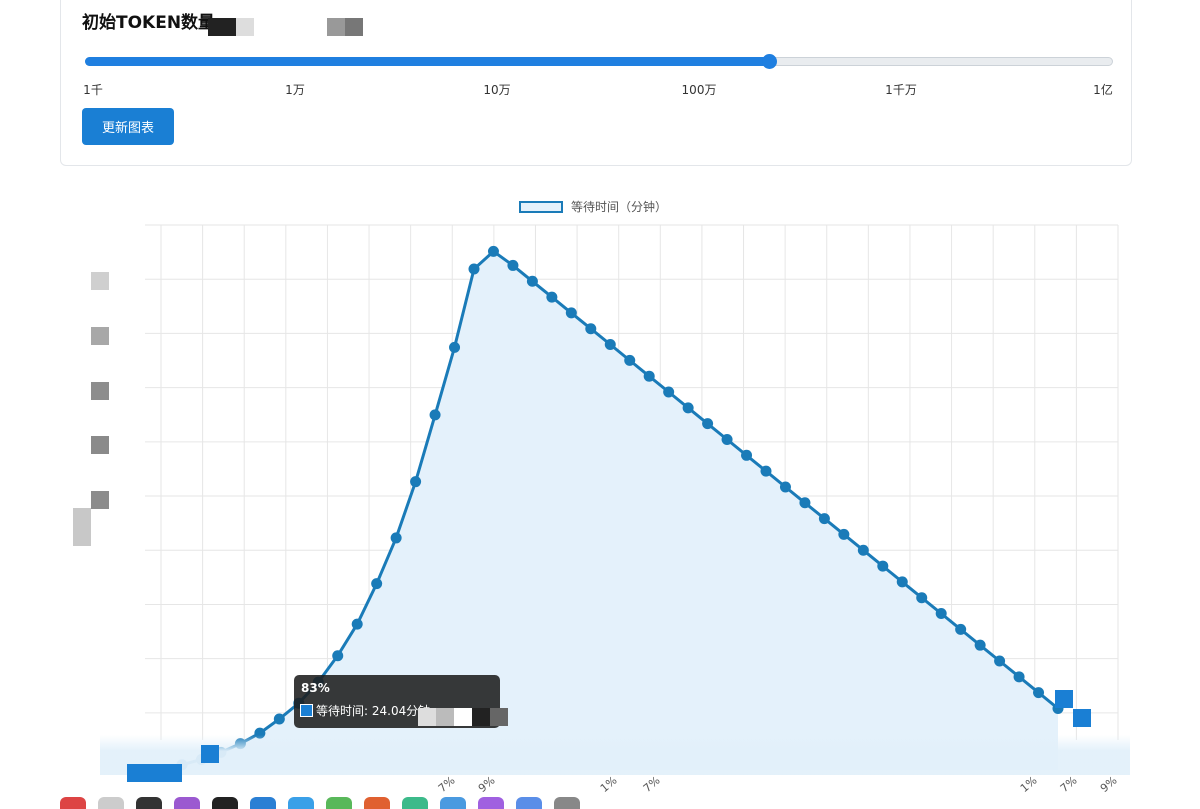  I want to click on tooltip-swatch, so click(306, 710).